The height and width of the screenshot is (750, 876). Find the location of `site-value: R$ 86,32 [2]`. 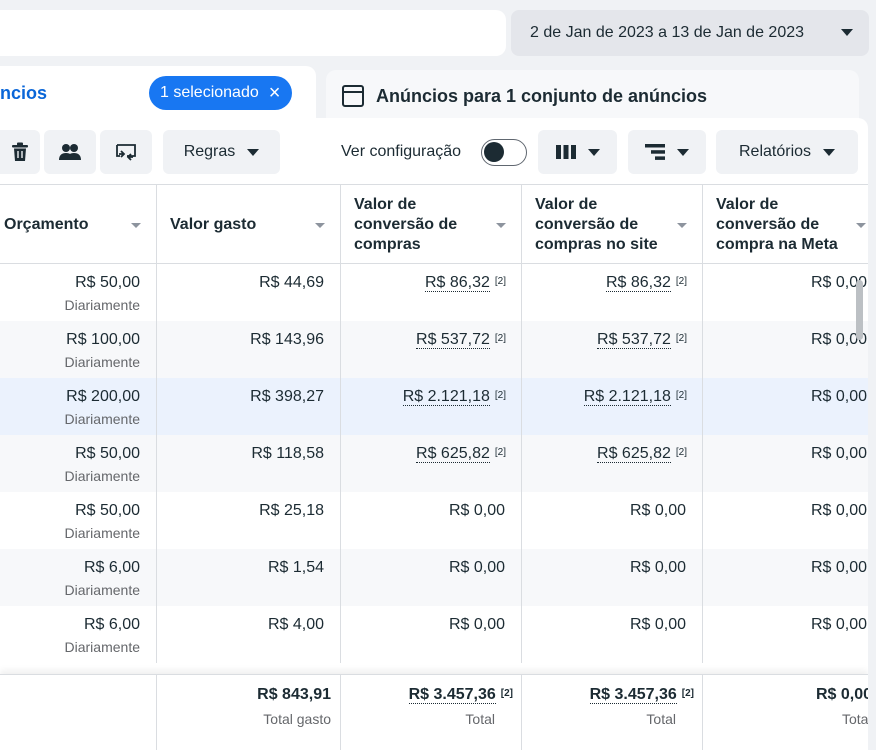

site-value: R$ 86,32 [2] is located at coordinates (646, 283).